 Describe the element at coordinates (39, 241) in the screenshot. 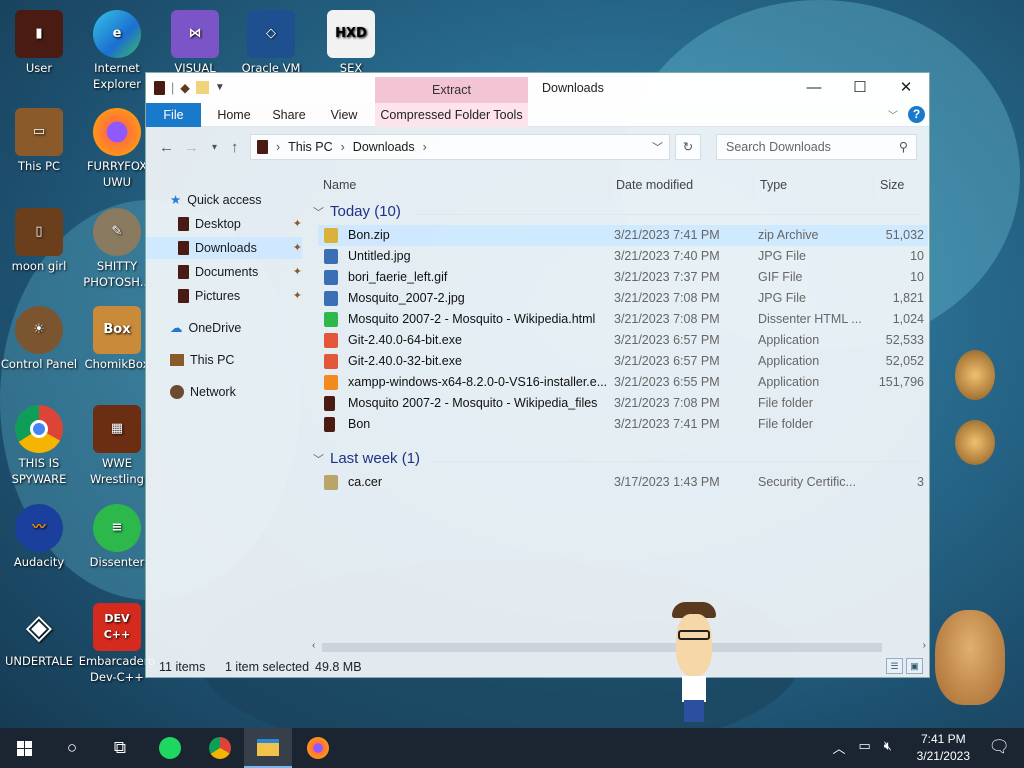

I see `desktop-icon-moon-girl: ▯ moon girl` at that location.